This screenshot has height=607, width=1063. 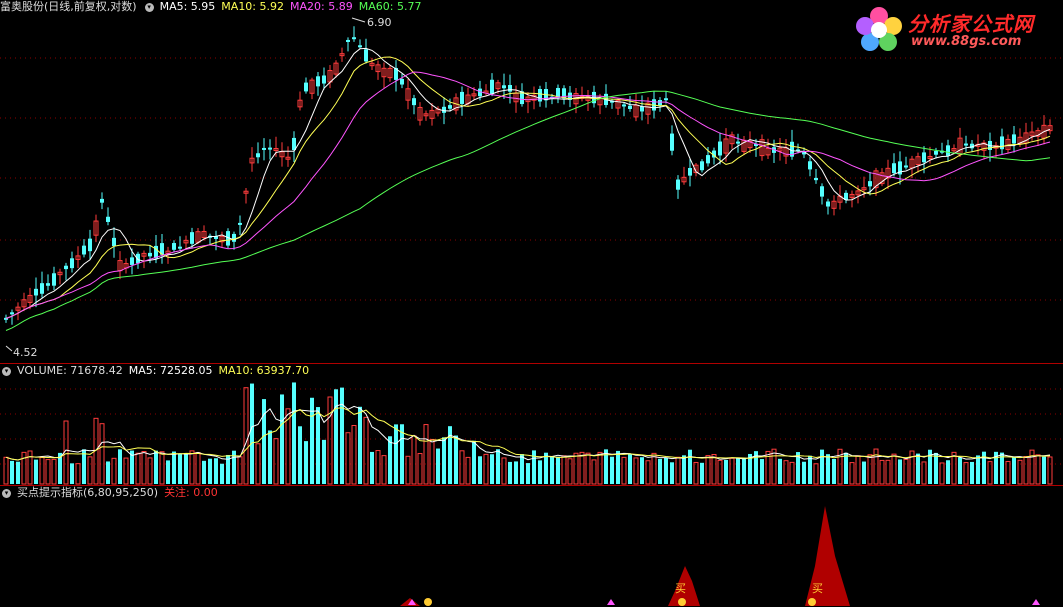 I want to click on ma5-label: MA5: 5.95, so click(x=187, y=6).